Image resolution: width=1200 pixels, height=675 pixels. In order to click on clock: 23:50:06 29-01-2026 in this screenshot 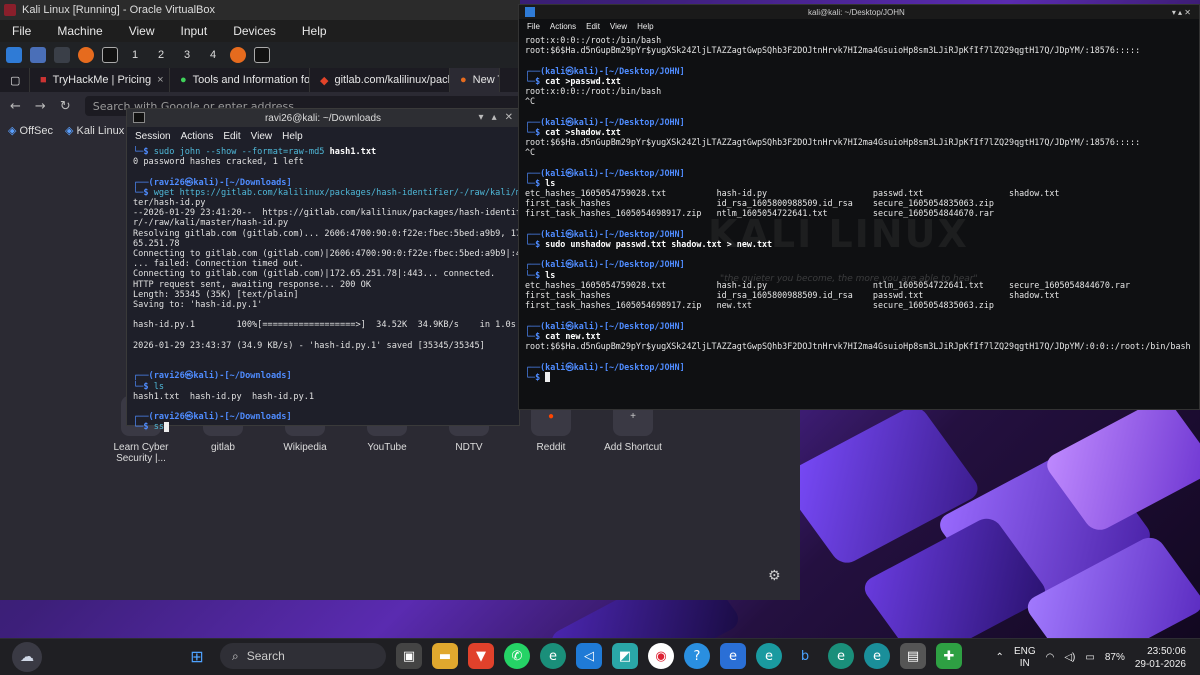, I will do `click(1160, 658)`.